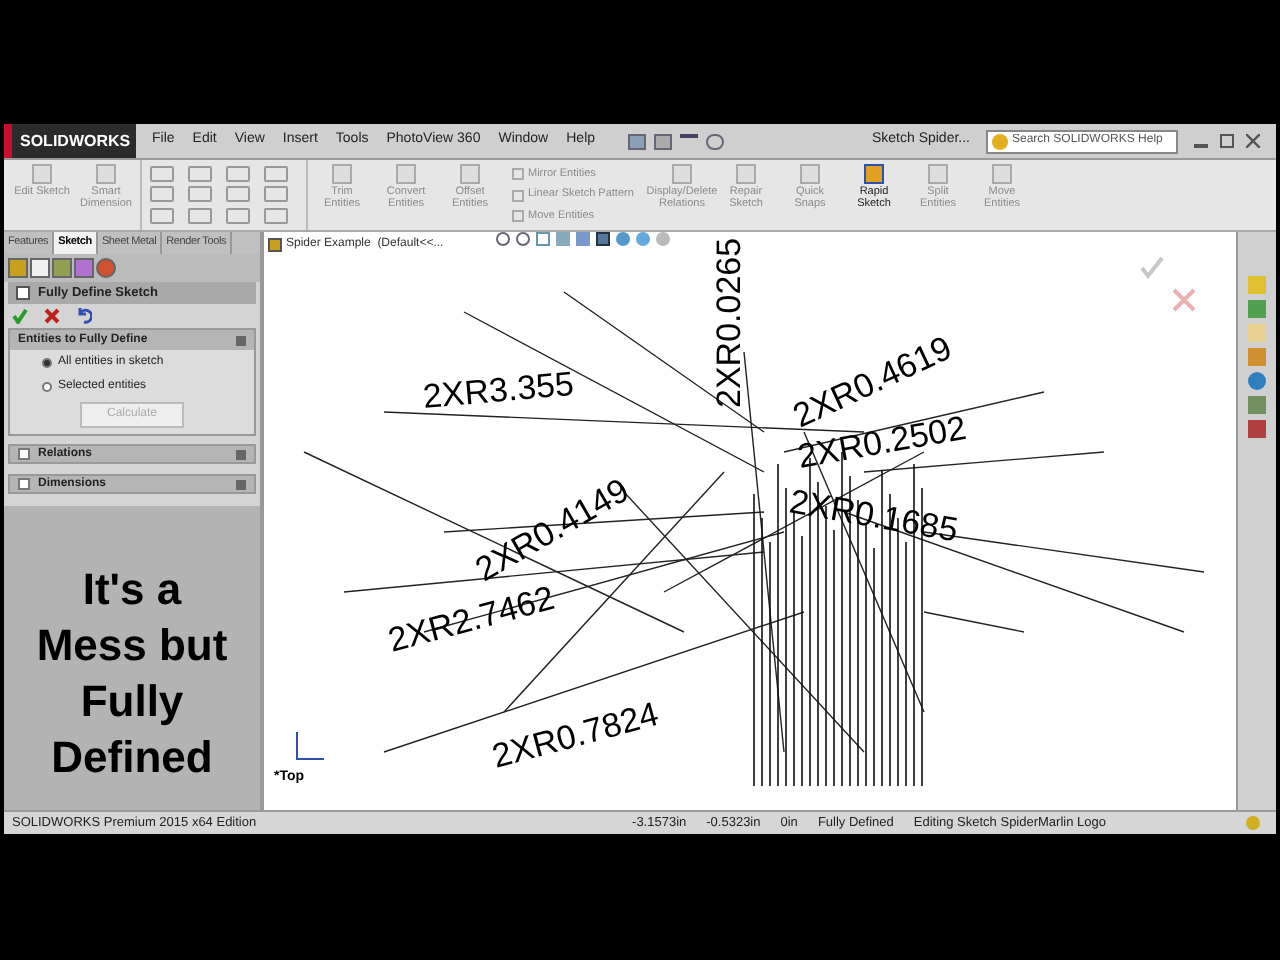 The height and width of the screenshot is (960, 1280). What do you see at coordinates (62, 268) in the screenshot?
I see `configuration-icon` at bounding box center [62, 268].